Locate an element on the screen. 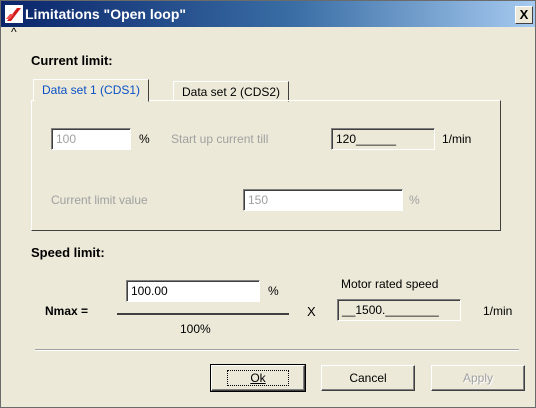 This screenshot has width=536, height=408. close-button: X is located at coordinates (524, 15).